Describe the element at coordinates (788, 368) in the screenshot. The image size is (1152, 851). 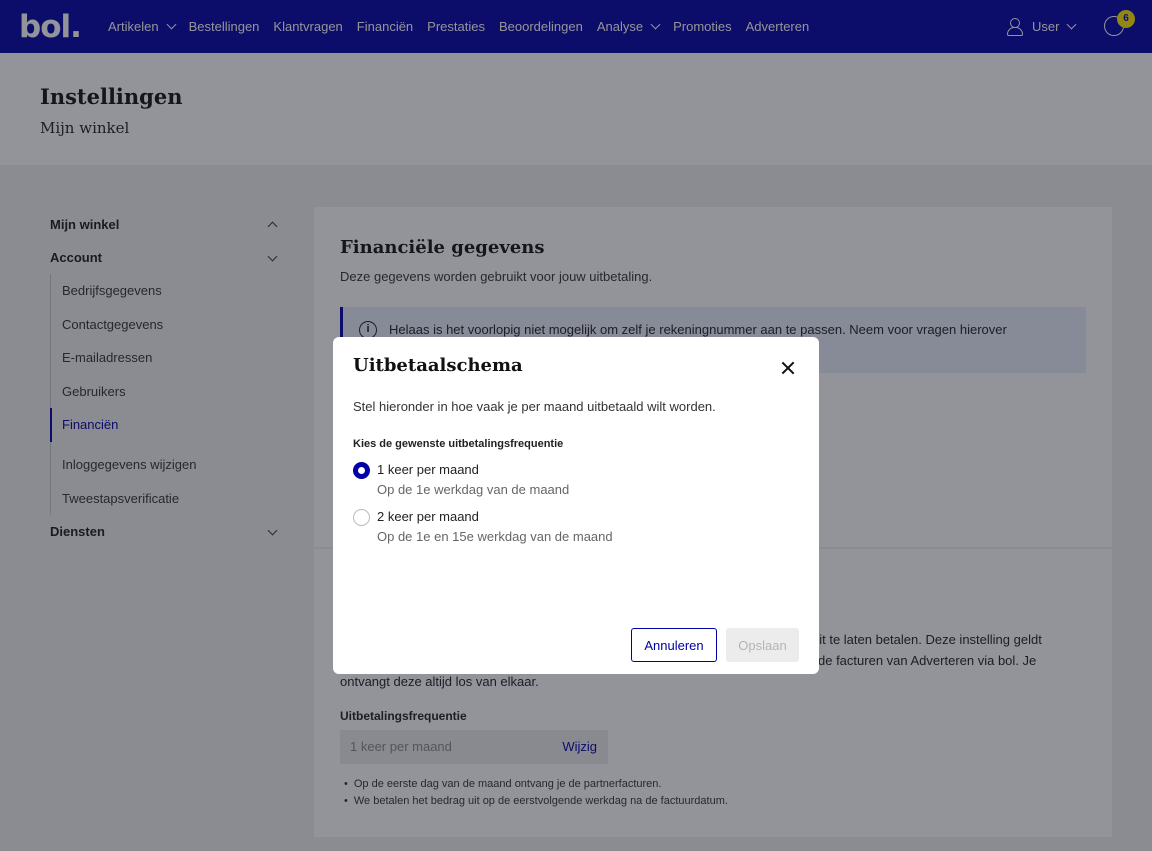
I see `close-icon` at that location.